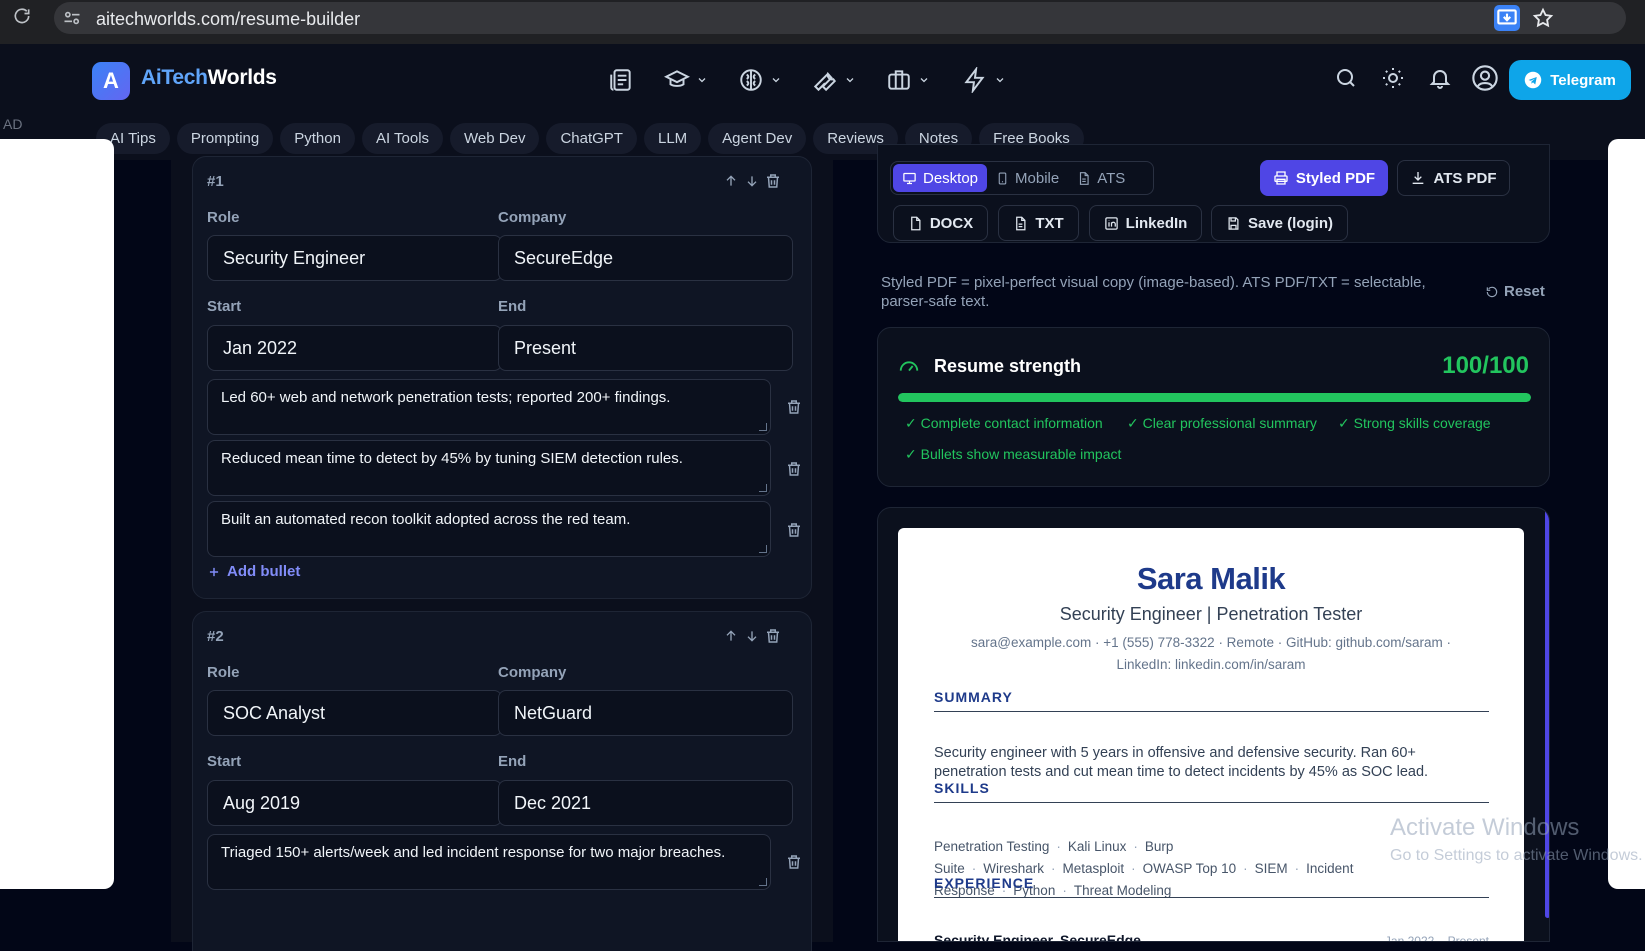 The image size is (1645, 951). I want to click on company-input: NetGuard, so click(645, 713).